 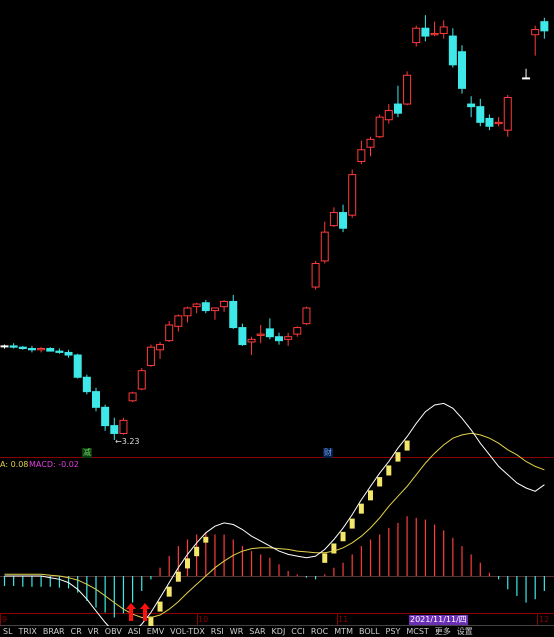 What do you see at coordinates (217, 631) in the screenshot?
I see `tab-9: RSI` at bounding box center [217, 631].